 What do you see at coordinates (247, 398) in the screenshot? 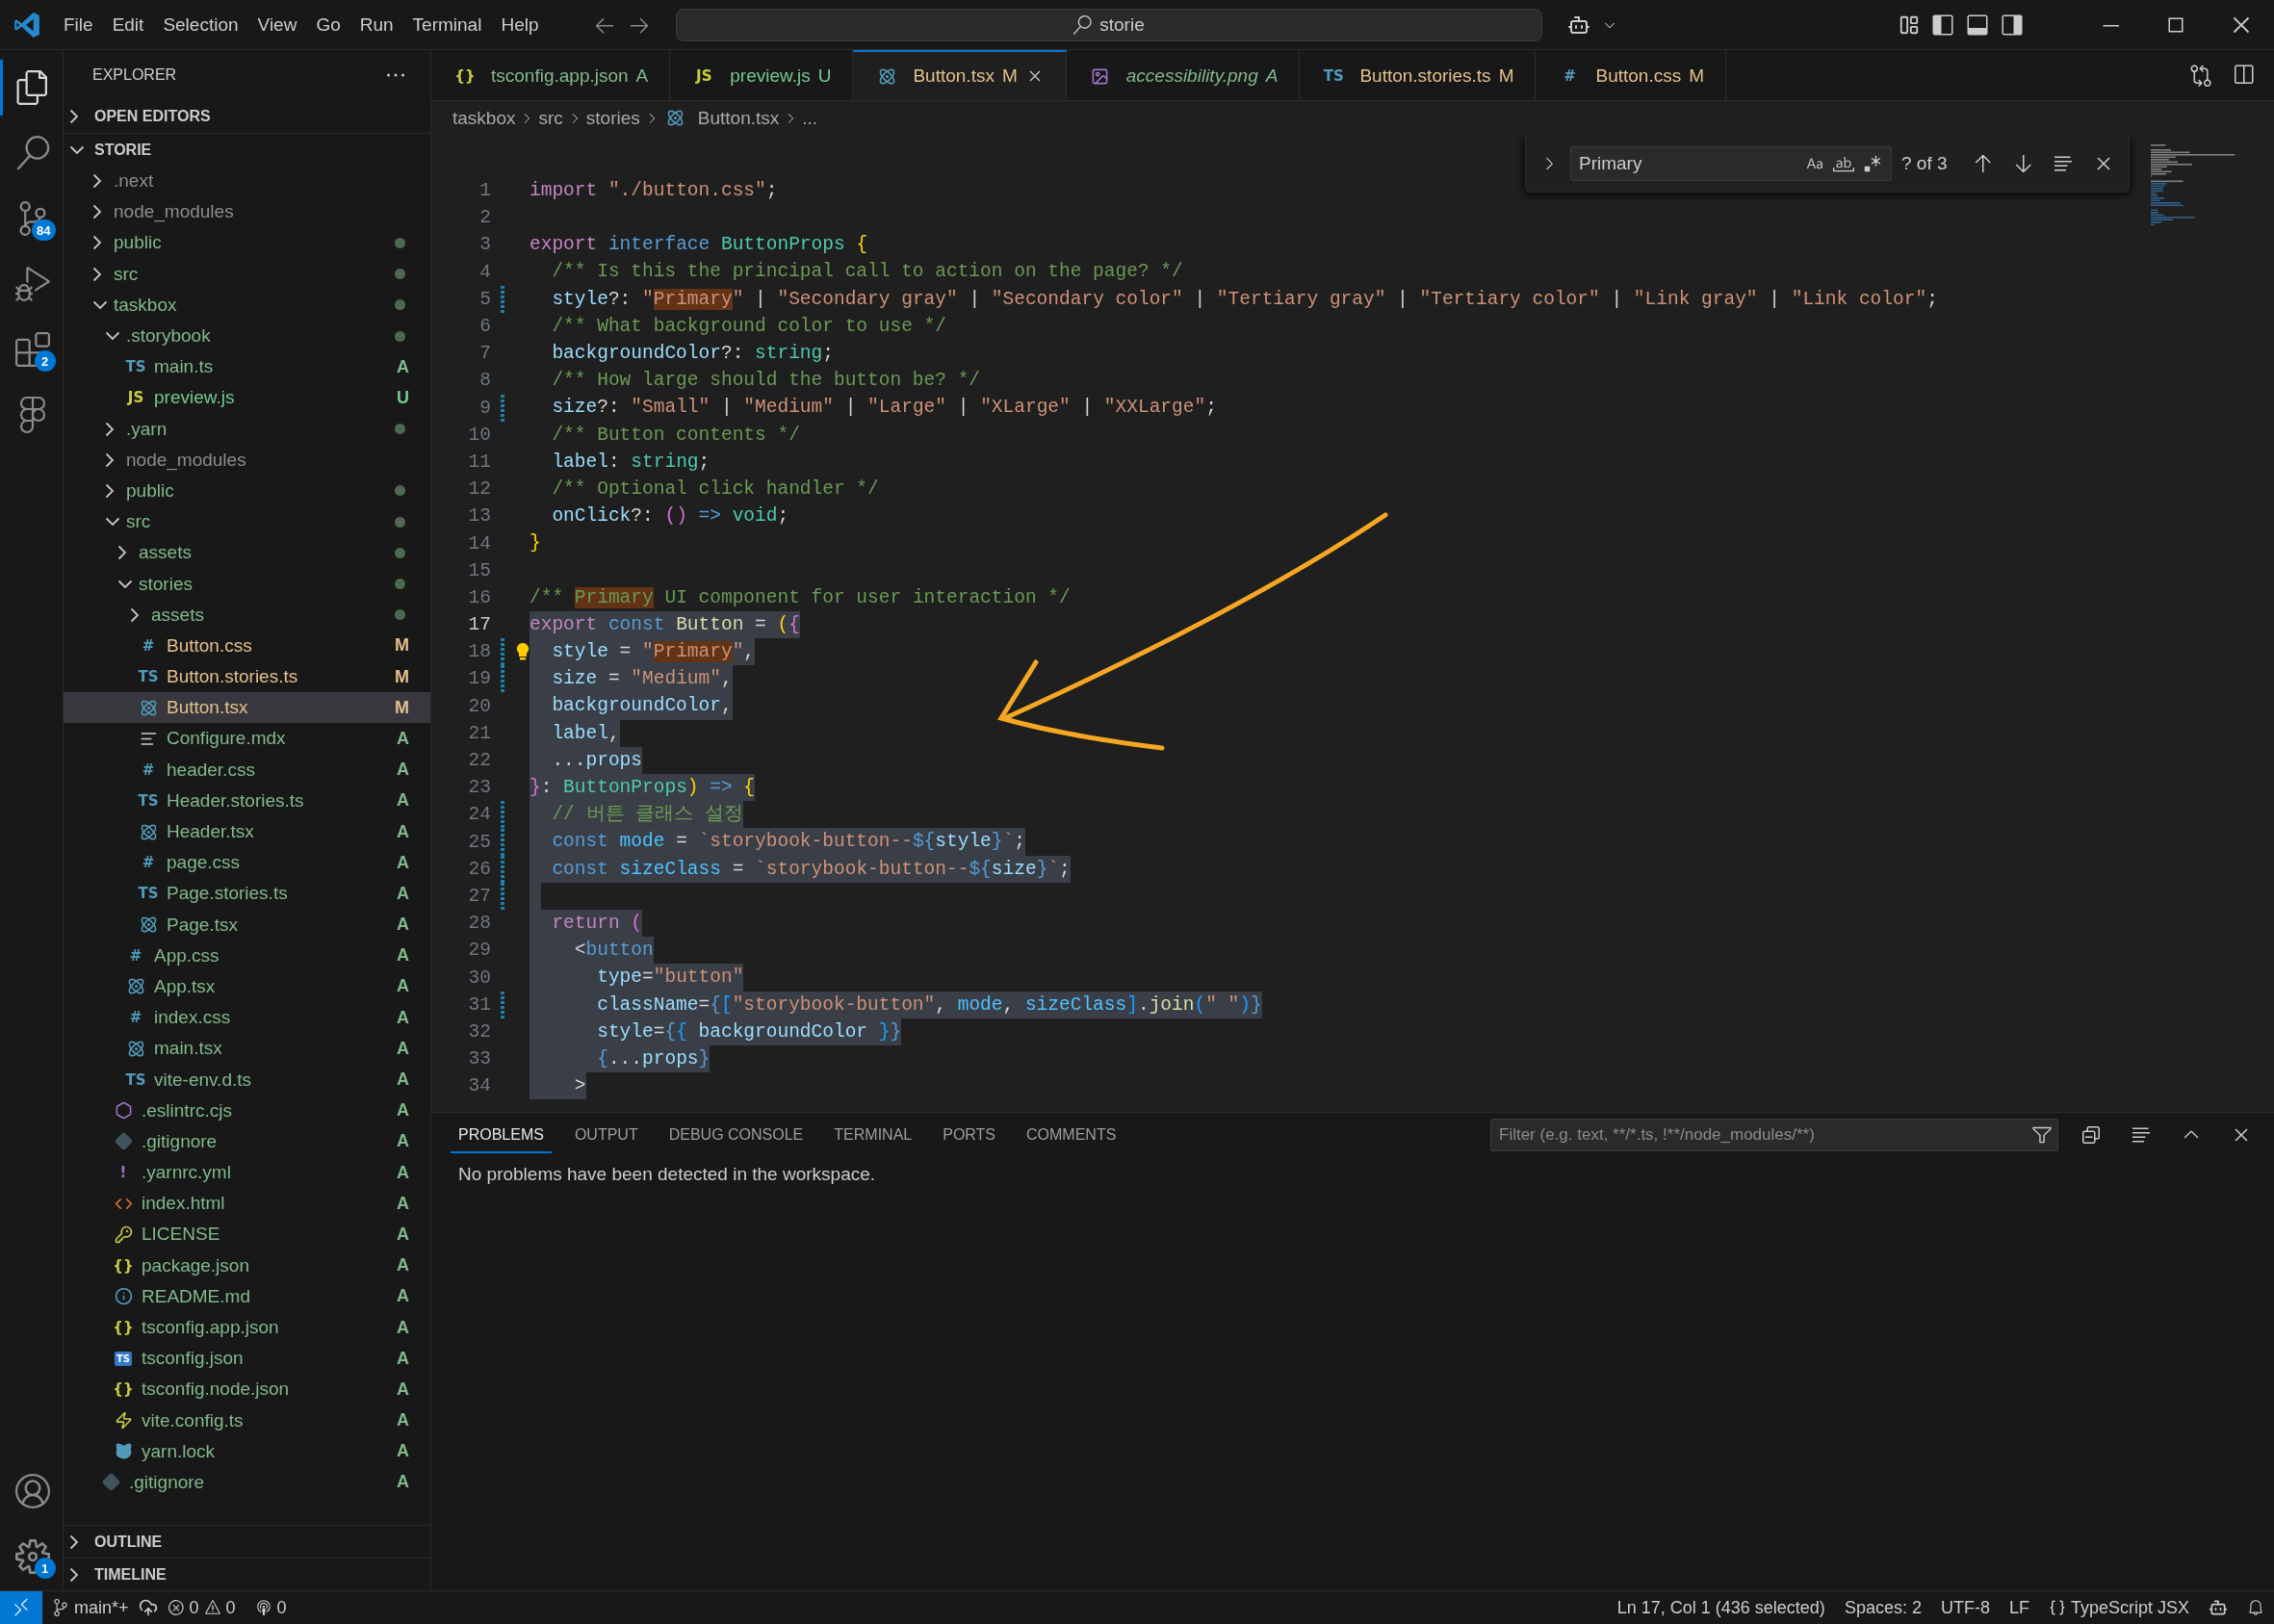
I see `tree-item: JS preview.js U` at bounding box center [247, 398].